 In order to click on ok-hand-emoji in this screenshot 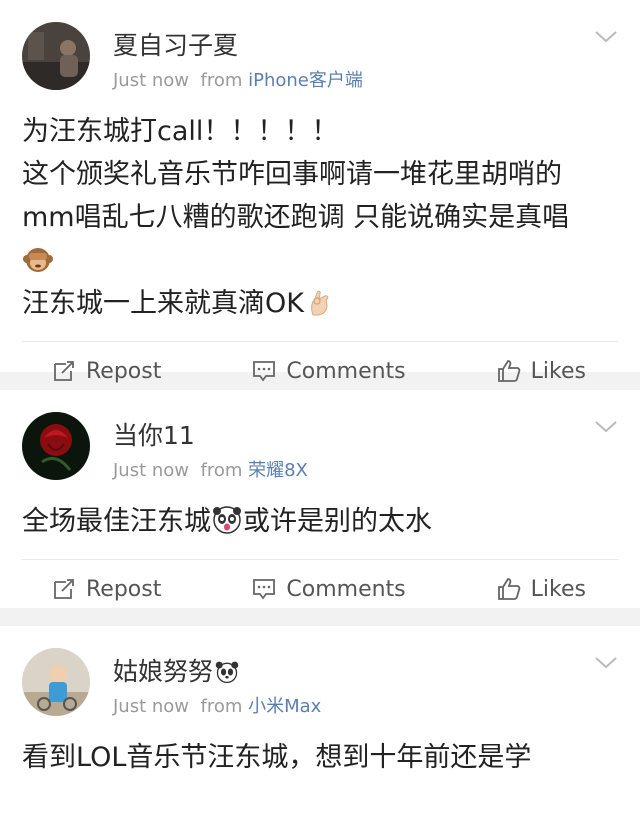, I will do `click(320, 303)`.